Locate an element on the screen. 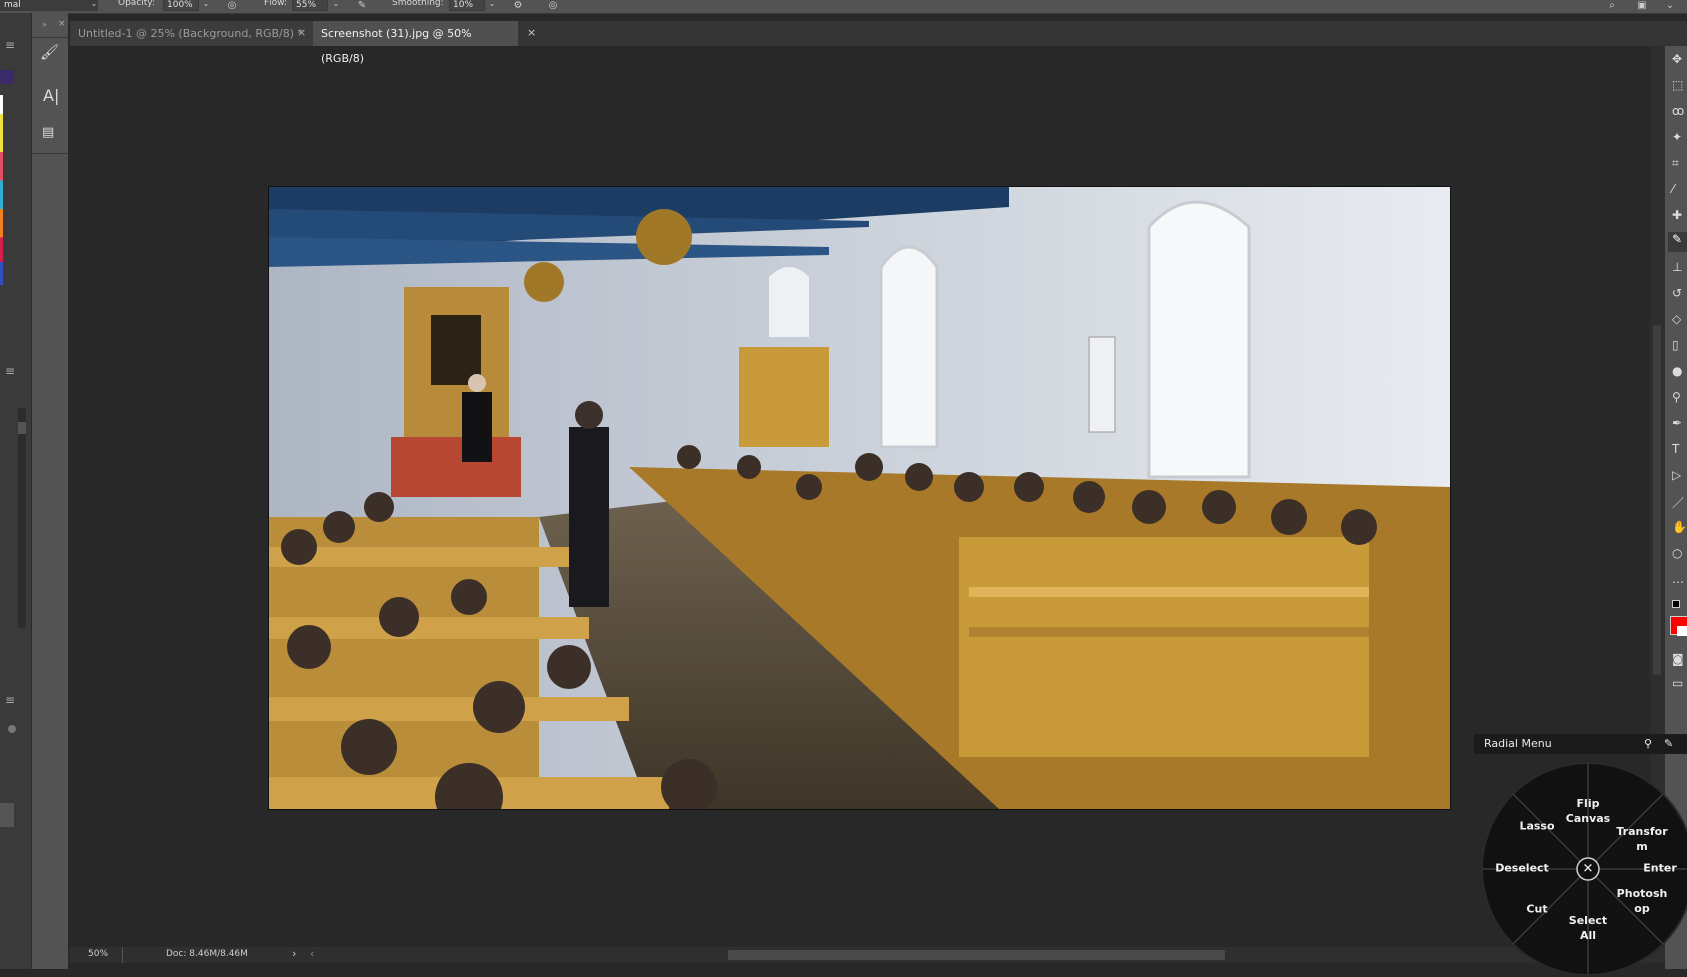 The height and width of the screenshot is (977, 1687). tab-label: Untitled-1 @ 25% (Background, RGB/8) * is located at coordinates (191, 33).